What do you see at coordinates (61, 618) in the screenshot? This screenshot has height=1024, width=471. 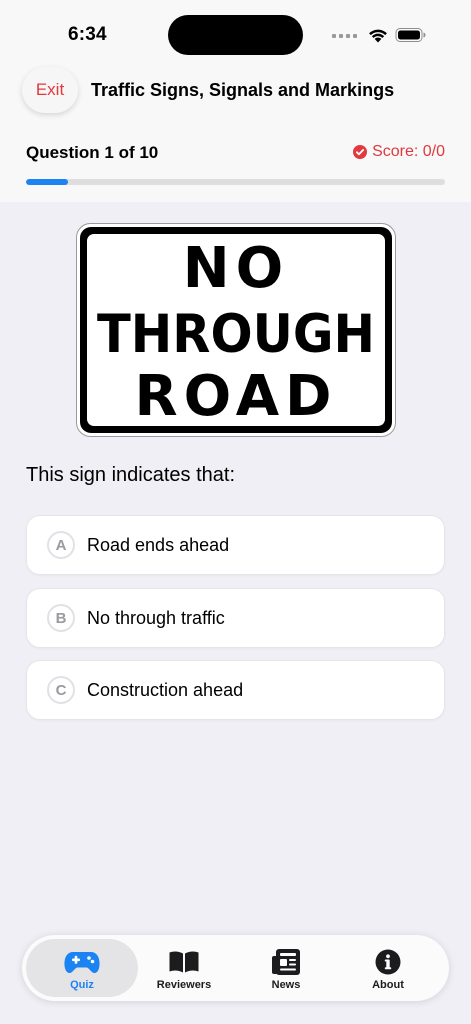 I see `option-letter: B` at bounding box center [61, 618].